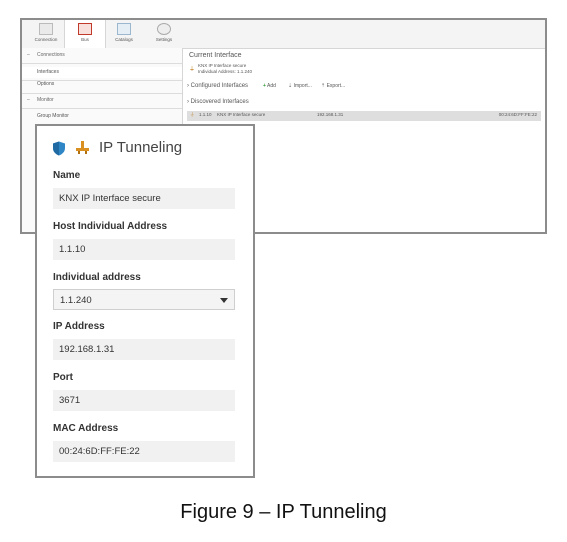  I want to click on toolbar-catalogs-button: Catalogs, so click(124, 33).